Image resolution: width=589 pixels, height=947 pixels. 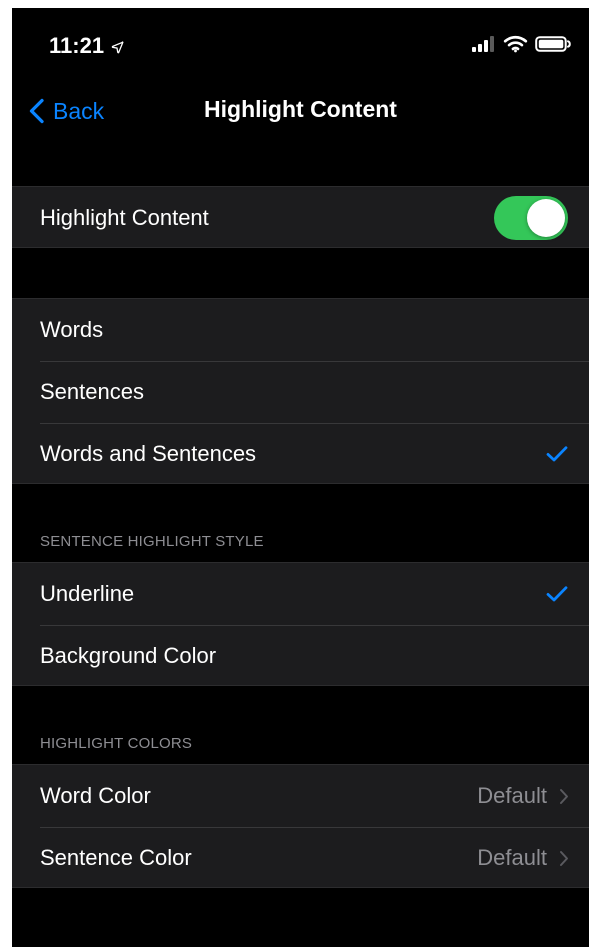 I want to click on sentence-color-value: Default, so click(x=512, y=857).